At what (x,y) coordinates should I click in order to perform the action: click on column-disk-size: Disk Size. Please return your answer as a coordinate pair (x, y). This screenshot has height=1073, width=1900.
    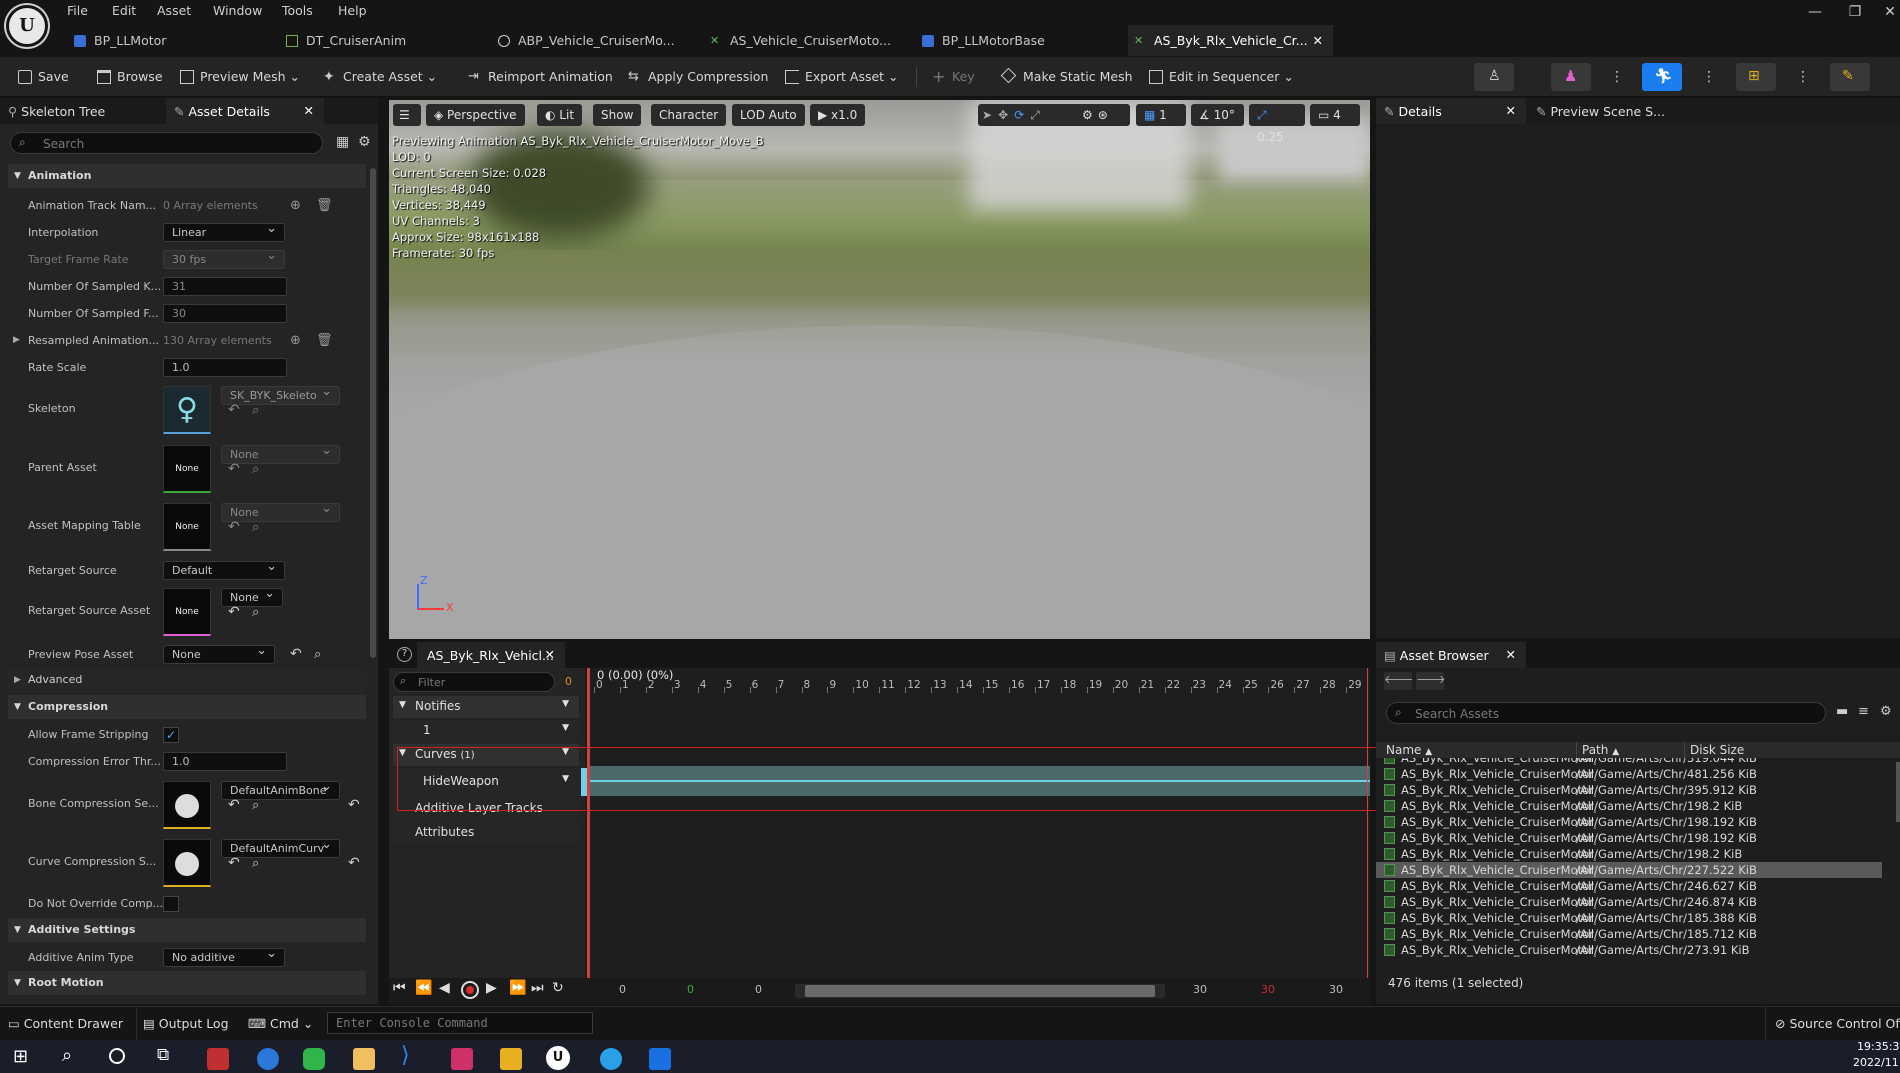
    Looking at the image, I should click on (1717, 750).